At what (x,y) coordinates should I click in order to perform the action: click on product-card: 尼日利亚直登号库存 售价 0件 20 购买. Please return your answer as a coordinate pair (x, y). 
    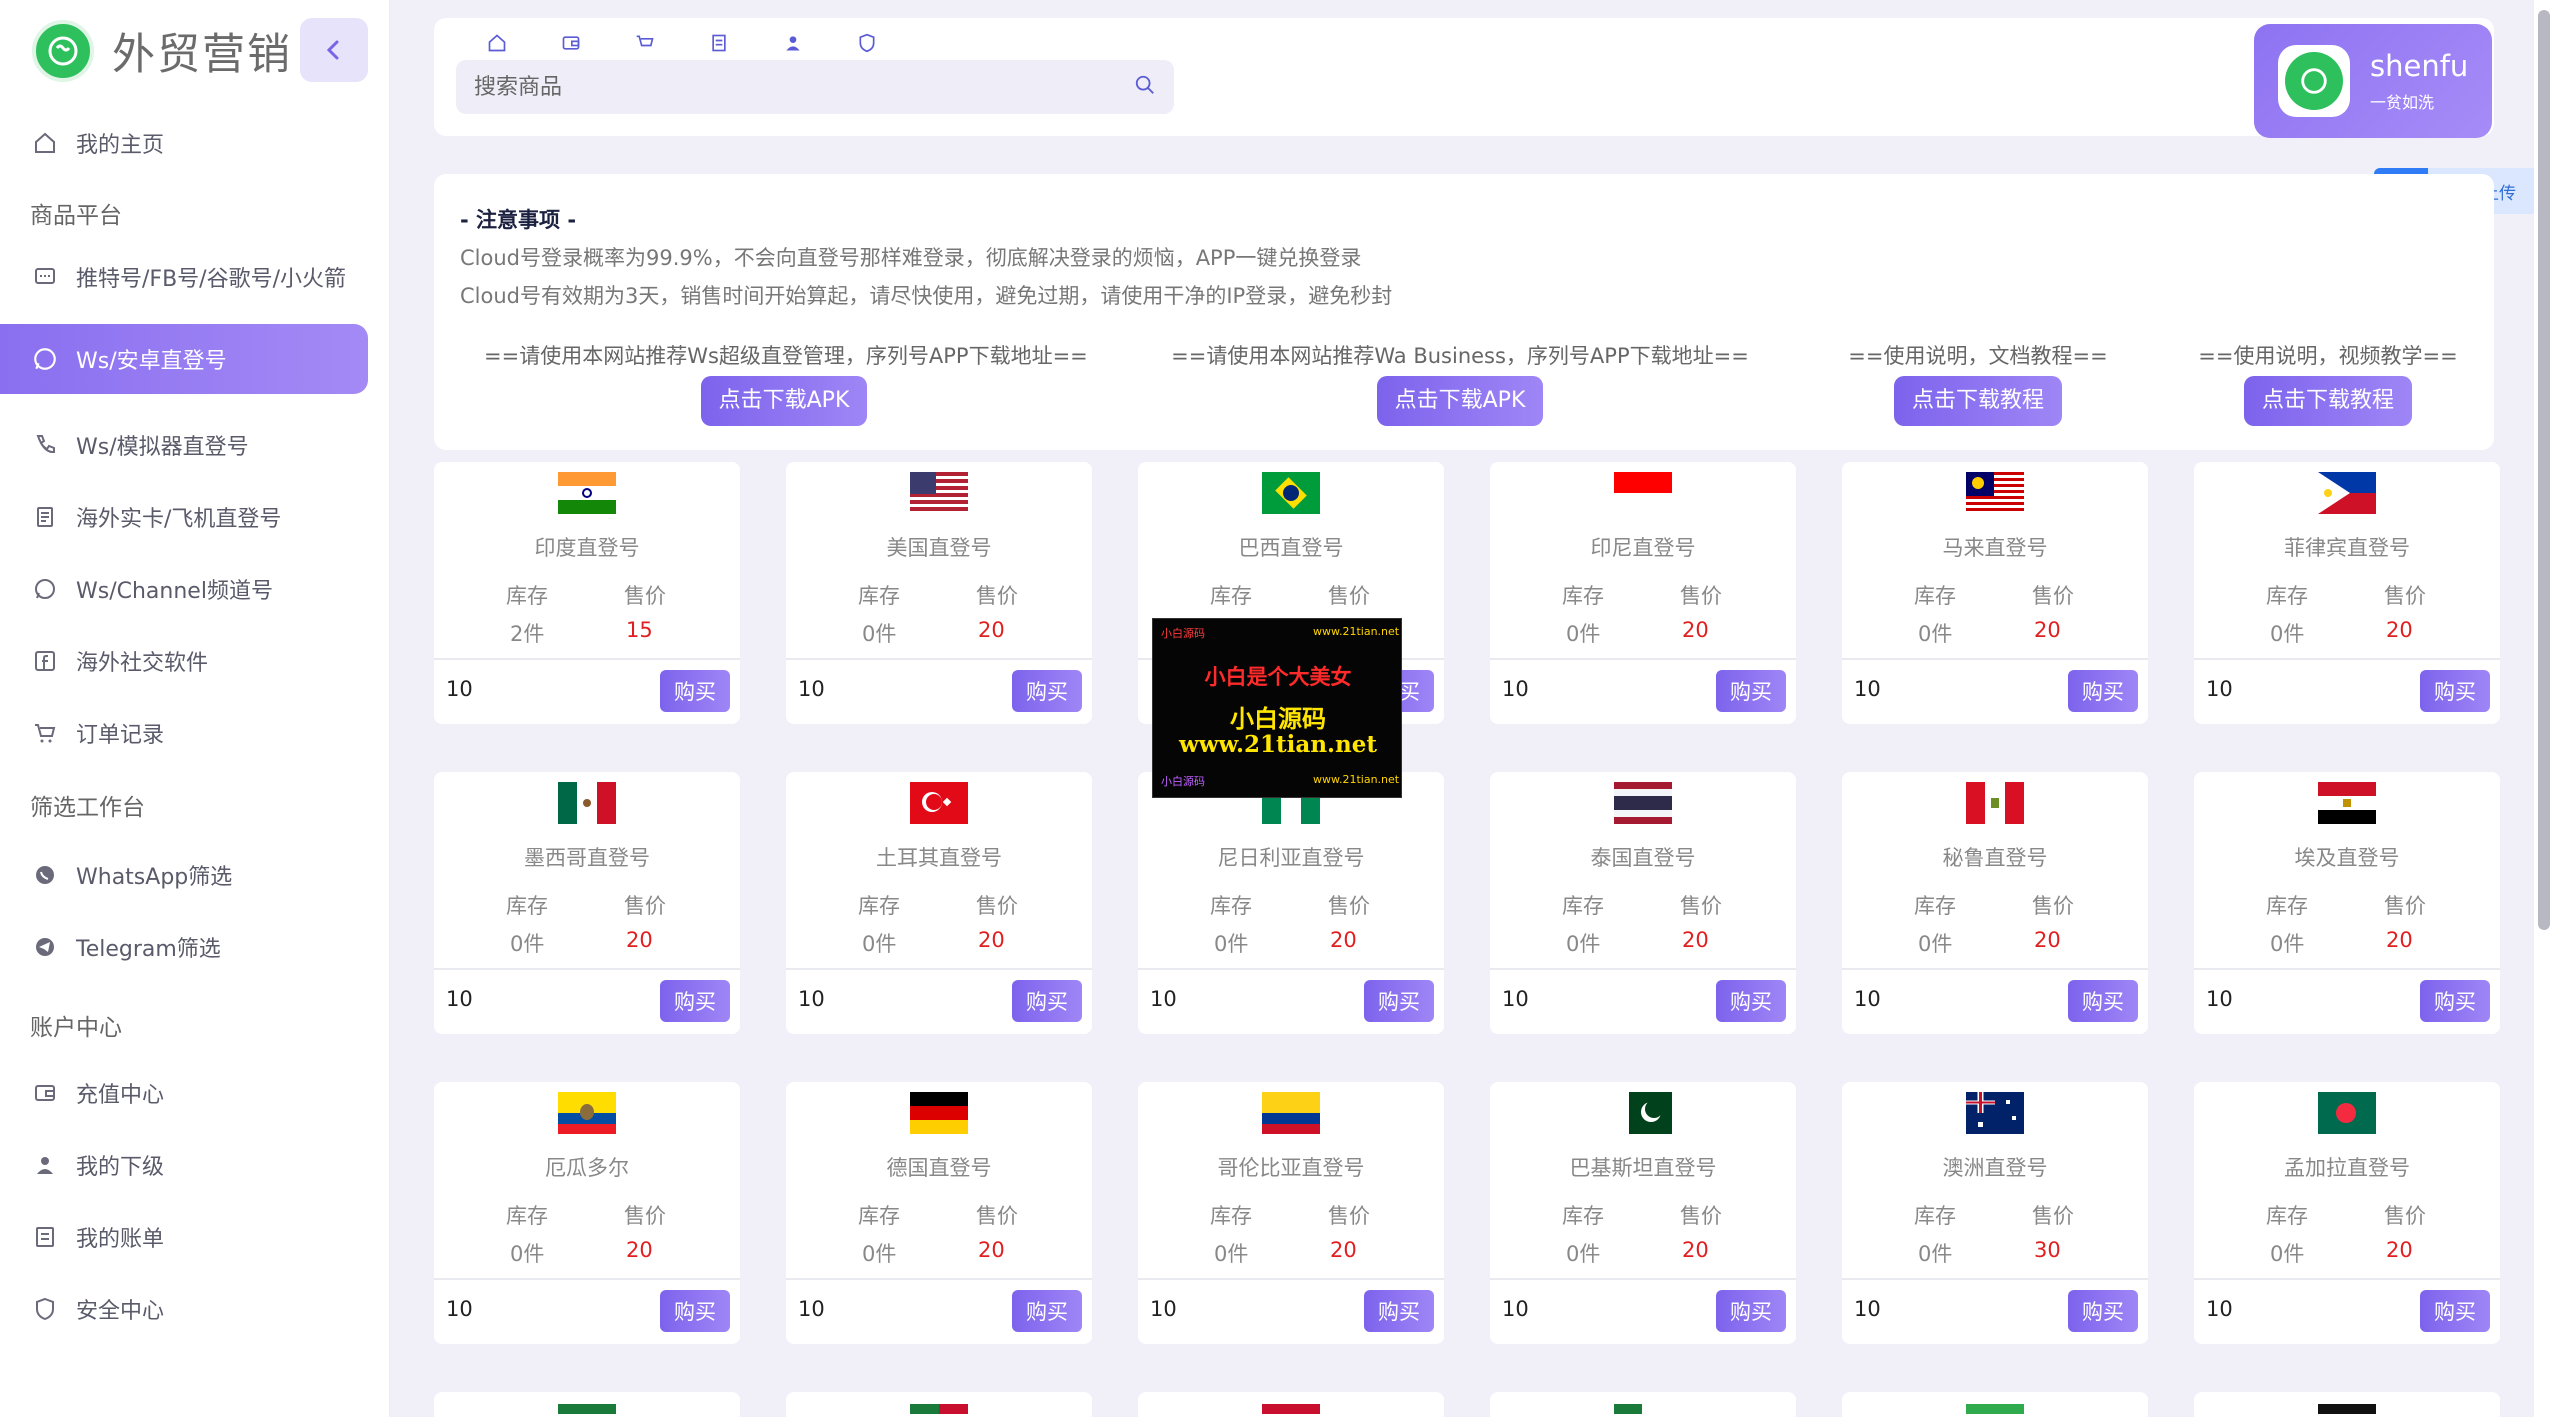
    Looking at the image, I should click on (1291, 903).